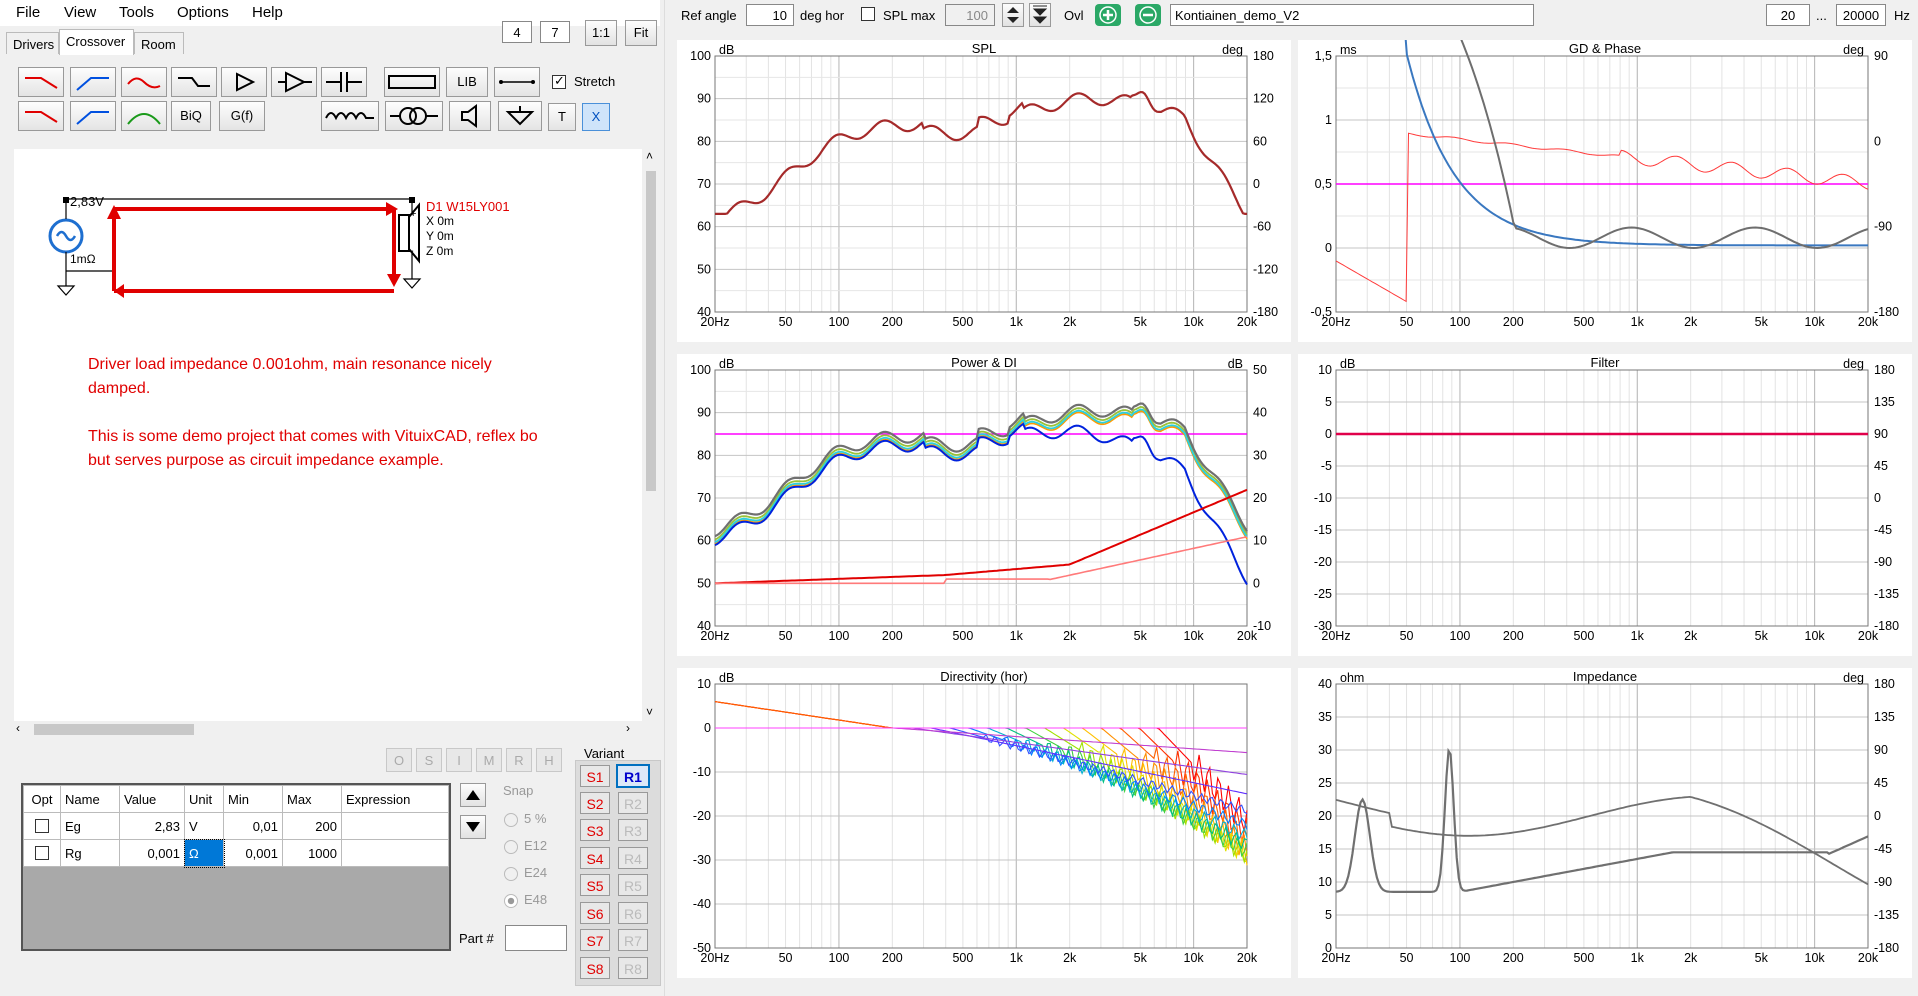  I want to click on variant-s6: S6, so click(595, 913).